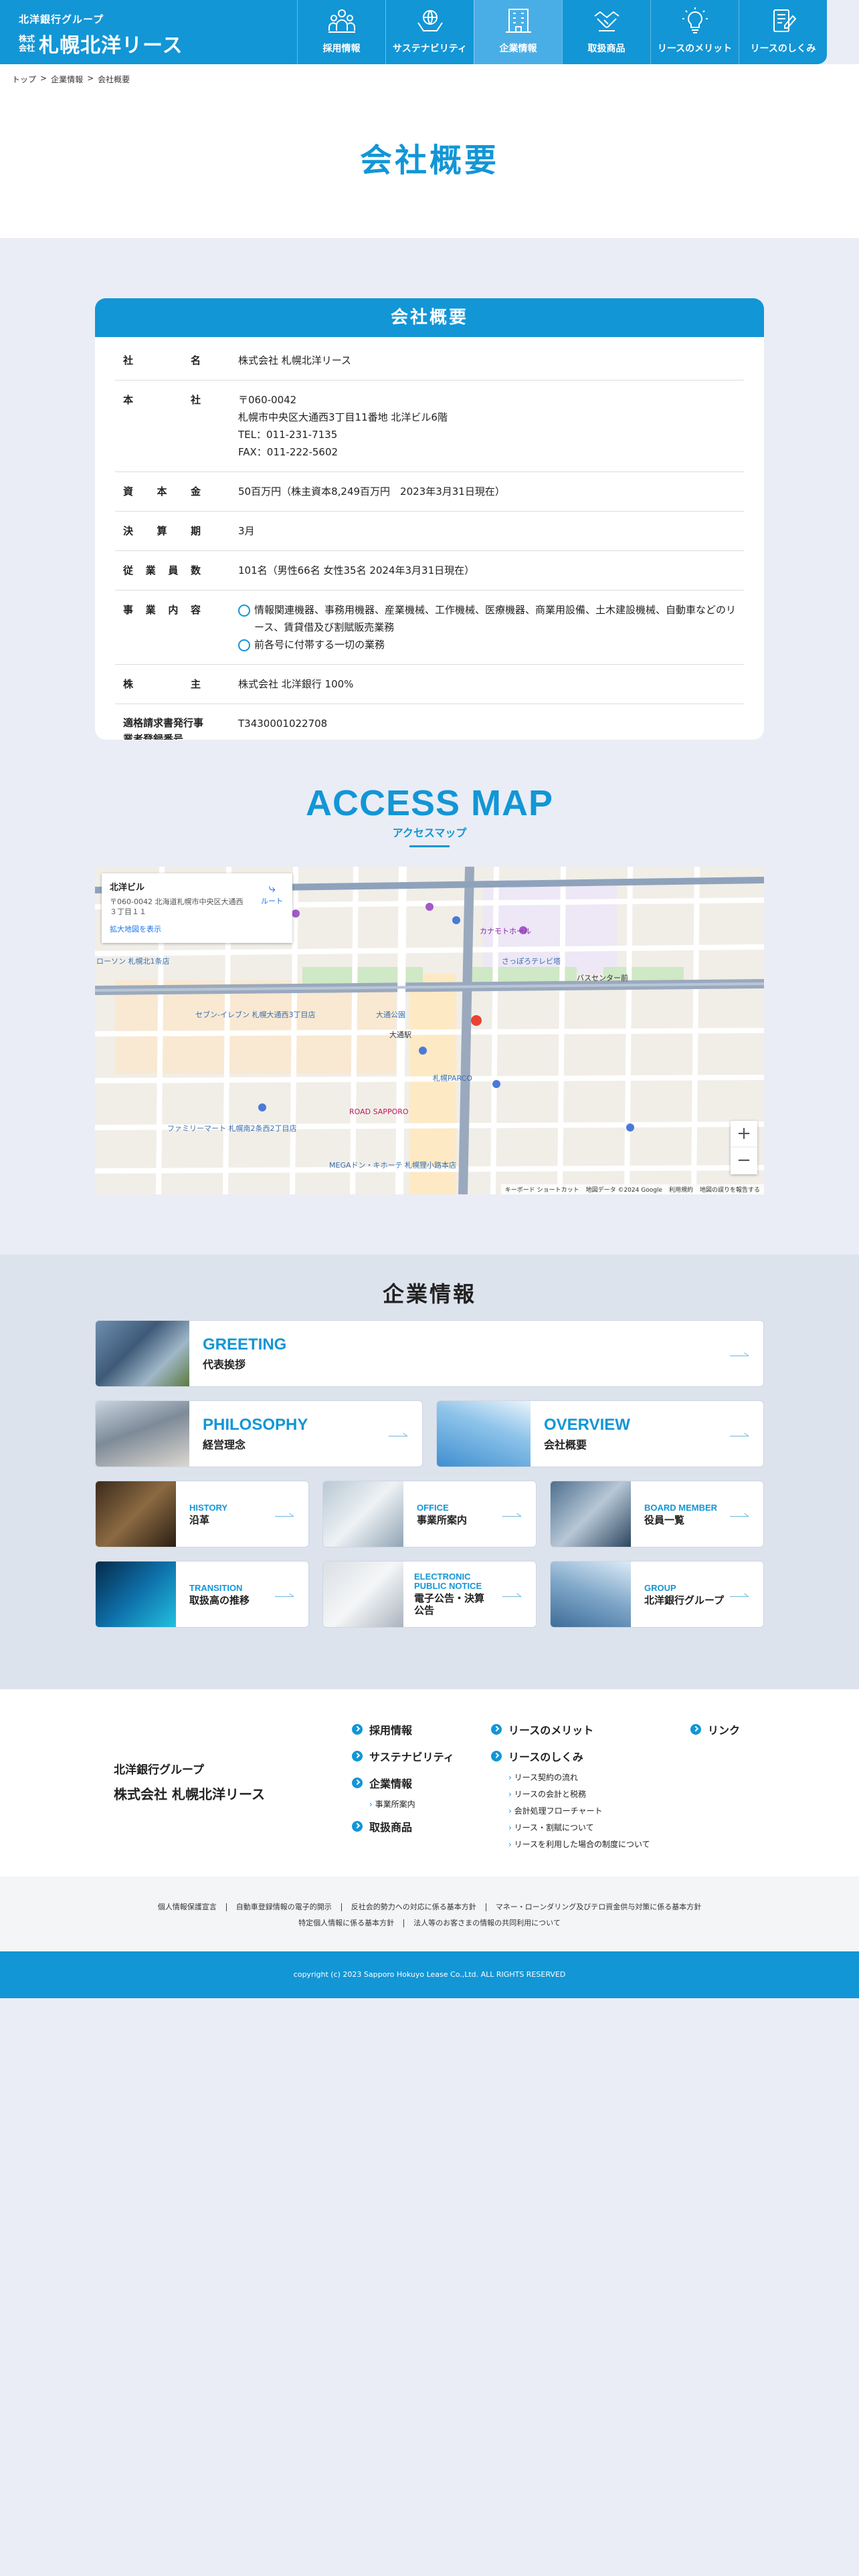 The width and height of the screenshot is (859, 2576). What do you see at coordinates (429, 1913) in the screenshot?
I see `footer-policy-area` at bounding box center [429, 1913].